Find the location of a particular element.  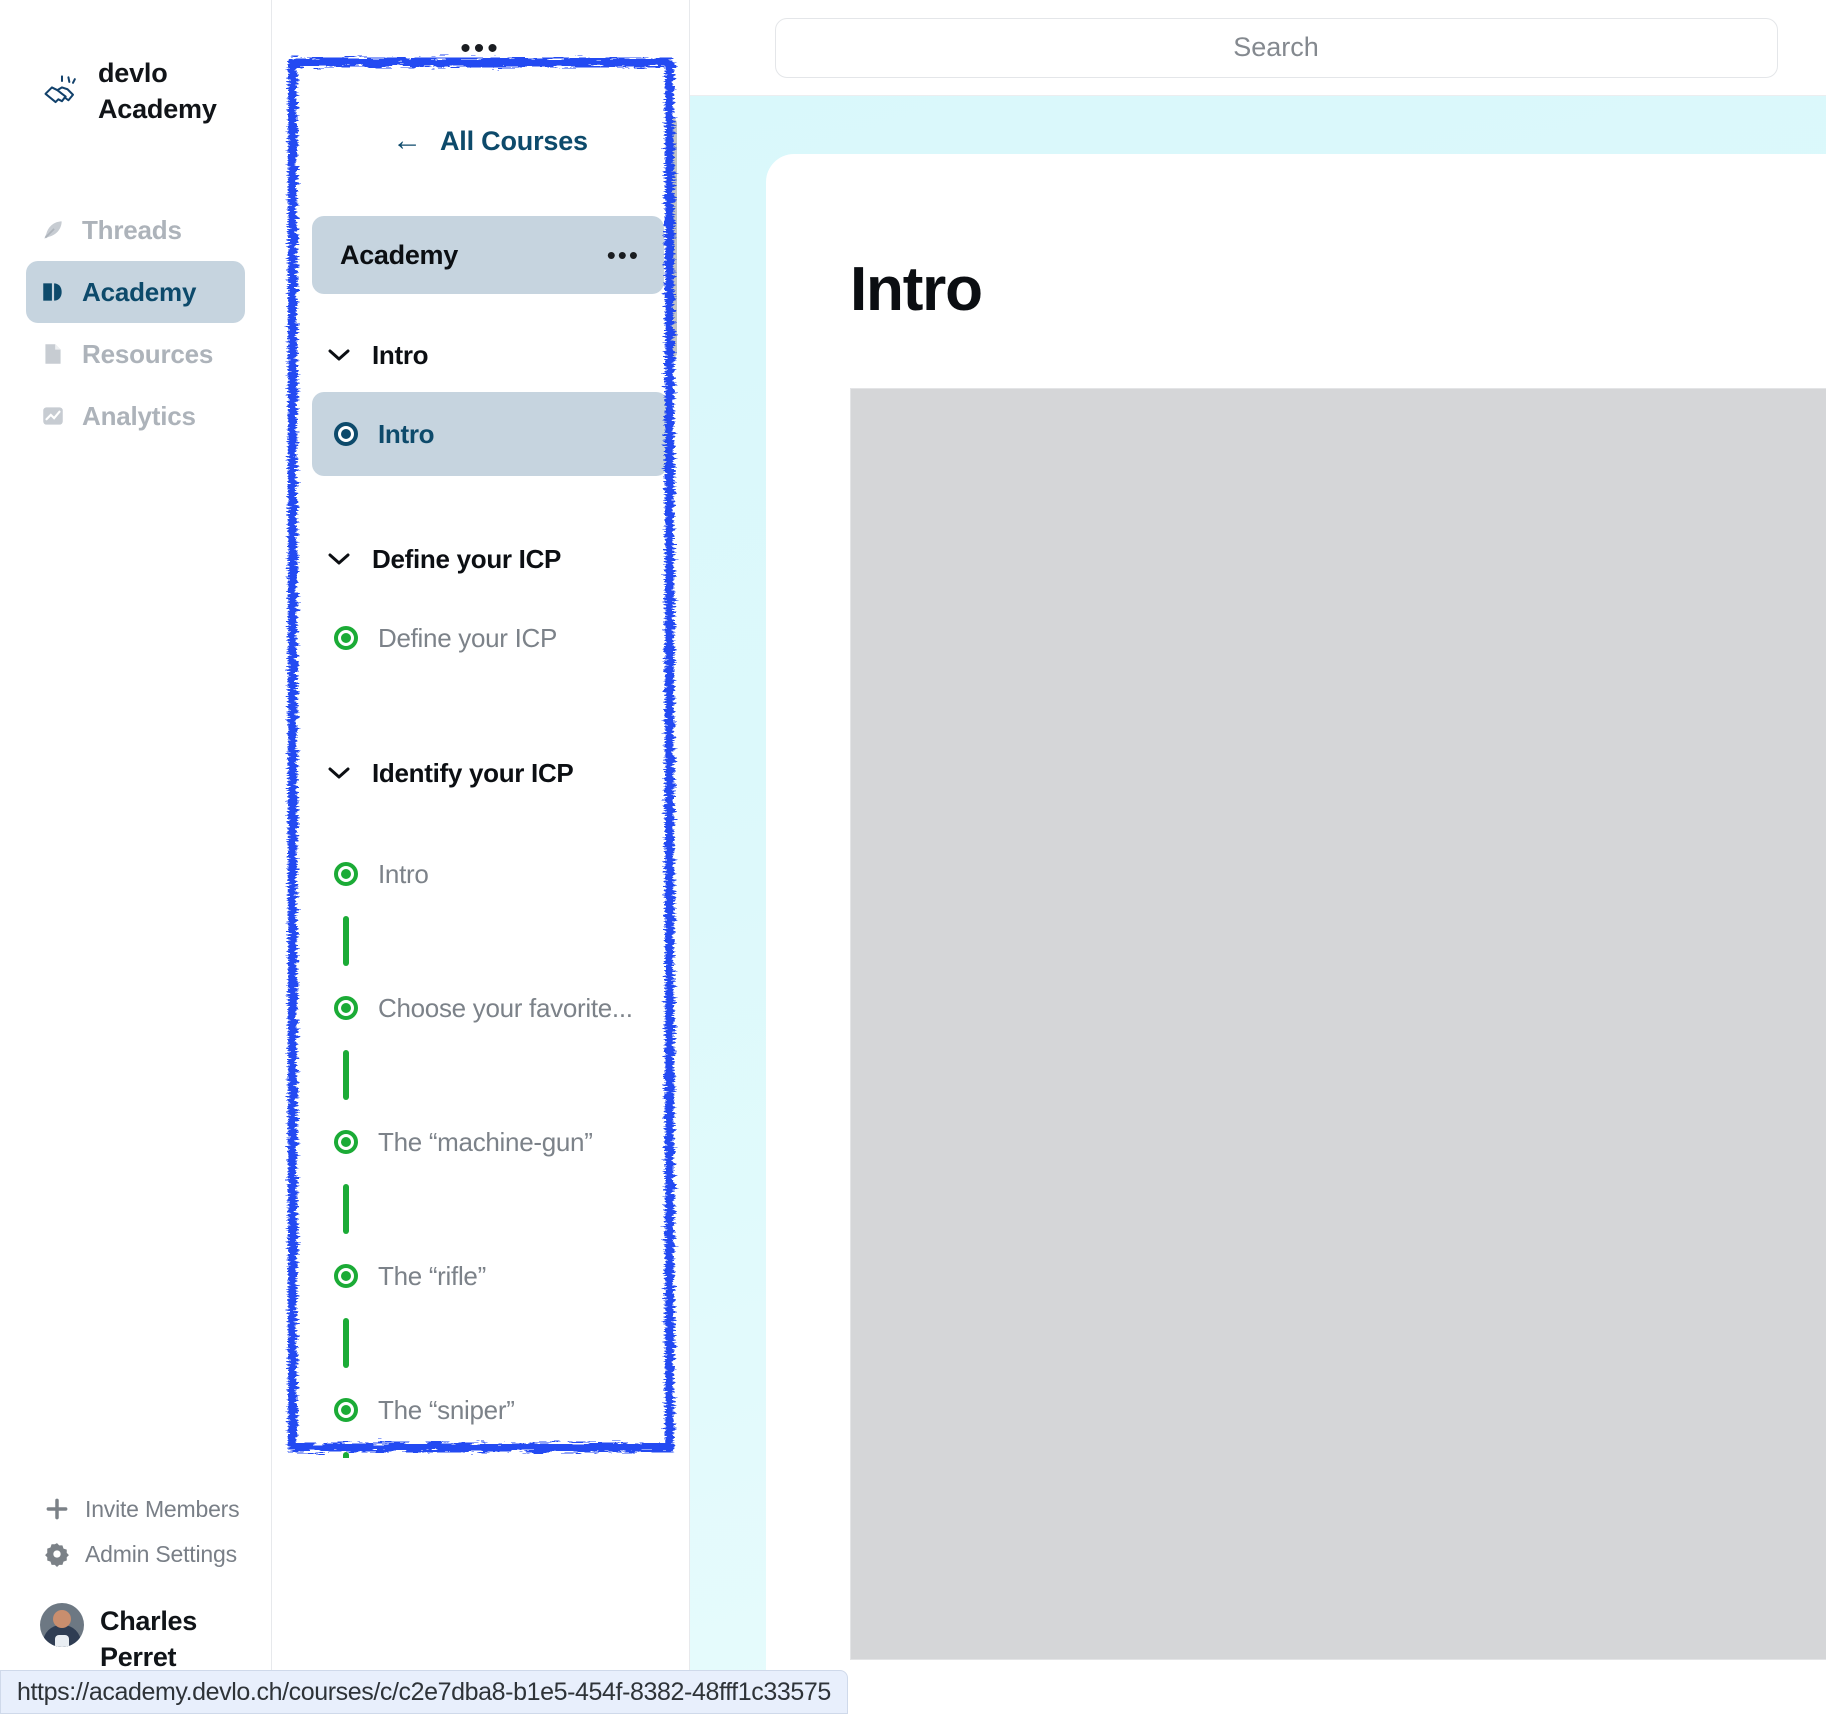

book-icon is located at coordinates (52, 292).